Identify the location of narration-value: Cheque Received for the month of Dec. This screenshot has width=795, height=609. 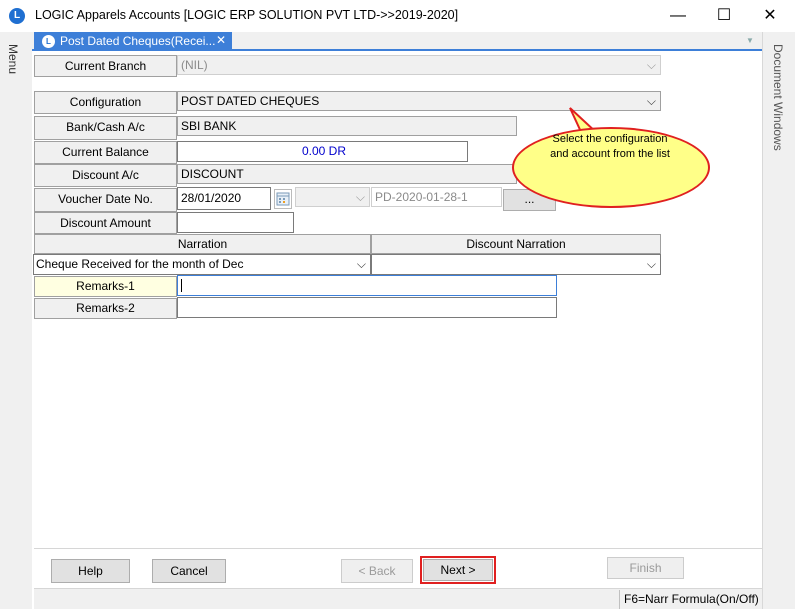
(140, 264).